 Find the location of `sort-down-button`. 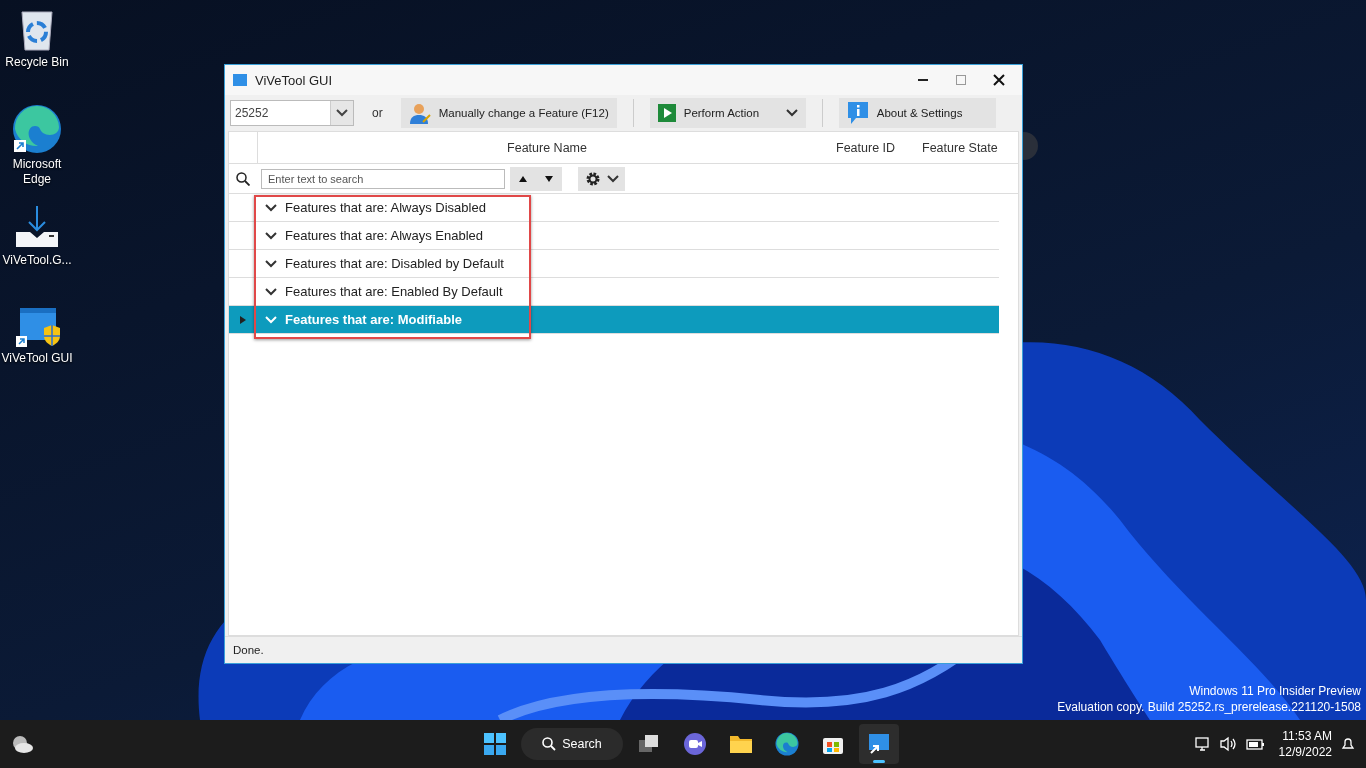

sort-down-button is located at coordinates (549, 178).